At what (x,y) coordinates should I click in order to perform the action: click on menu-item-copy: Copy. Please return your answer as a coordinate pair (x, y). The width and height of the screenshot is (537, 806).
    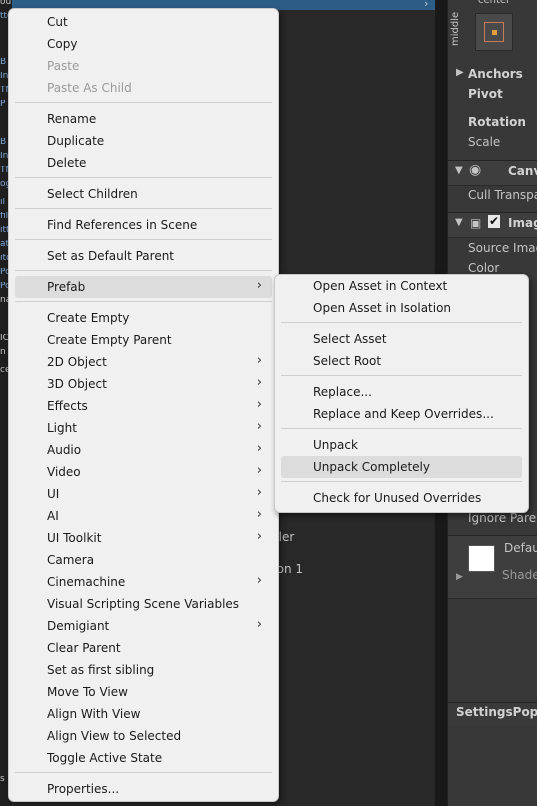
    Looking at the image, I should click on (143, 44).